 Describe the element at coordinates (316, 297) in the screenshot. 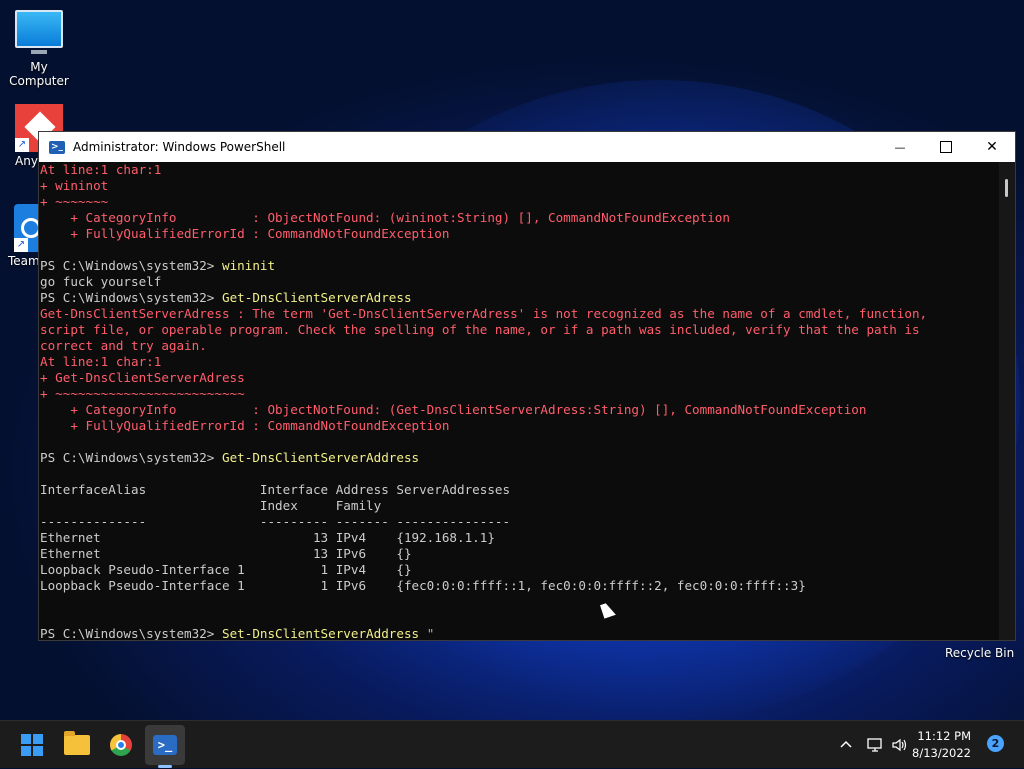

I see `console-command: Get-DnsClientServerAdress` at that location.